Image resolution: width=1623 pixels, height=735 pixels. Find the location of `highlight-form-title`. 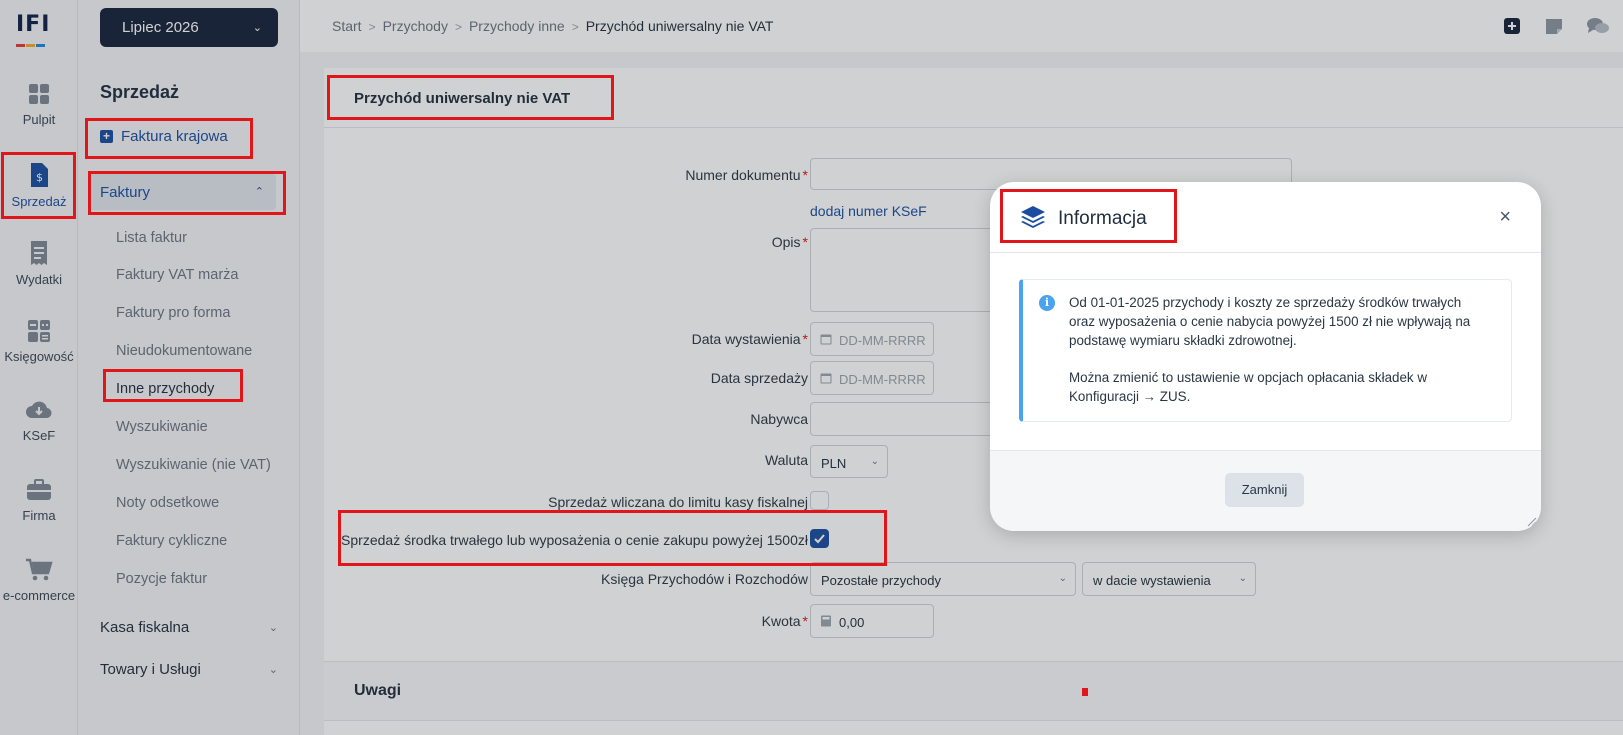

highlight-form-title is located at coordinates (470, 97).